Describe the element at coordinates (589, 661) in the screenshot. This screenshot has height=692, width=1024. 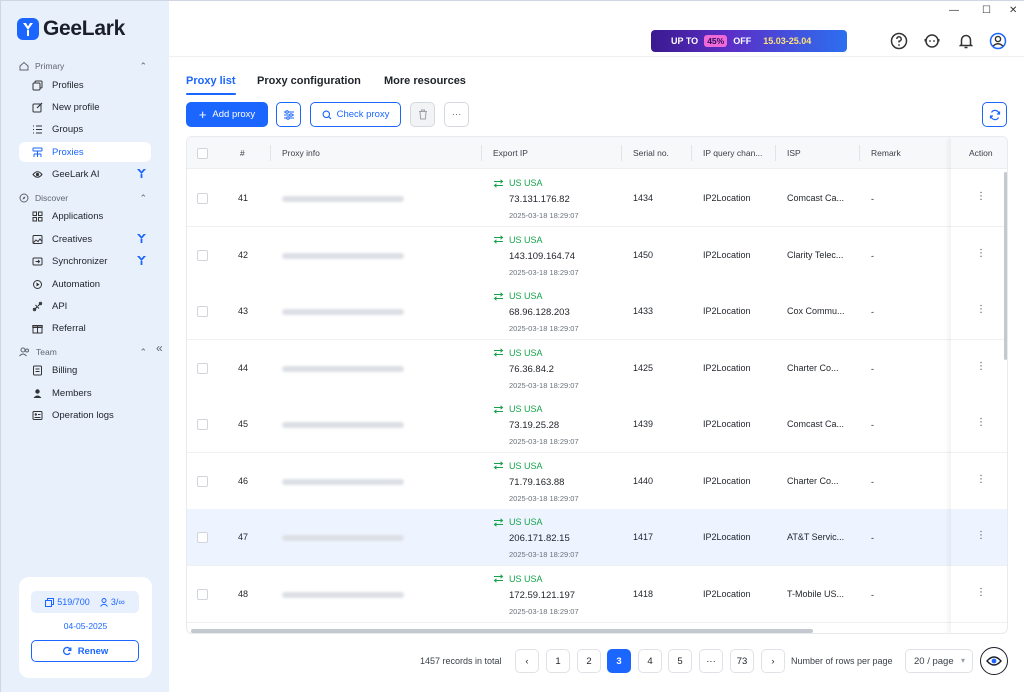
I see `page-button: 2` at that location.